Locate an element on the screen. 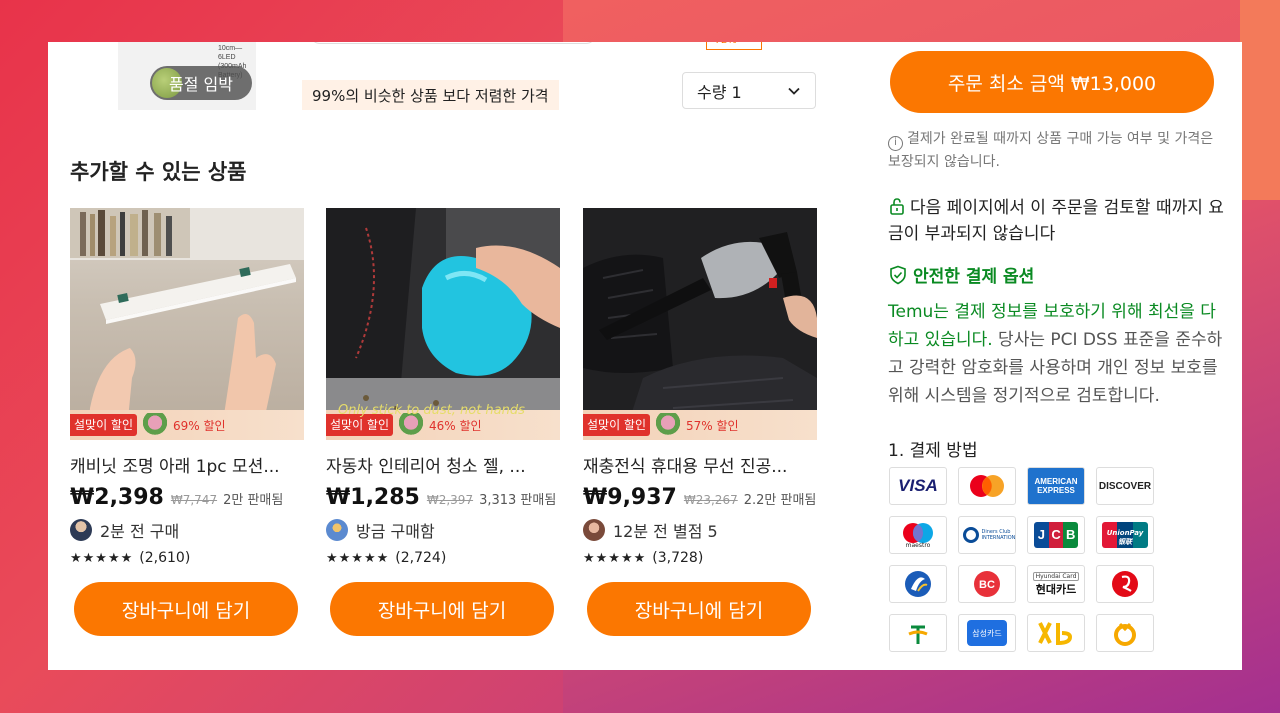 This screenshot has height=713, width=1280. top-field-edge is located at coordinates (453, 43).